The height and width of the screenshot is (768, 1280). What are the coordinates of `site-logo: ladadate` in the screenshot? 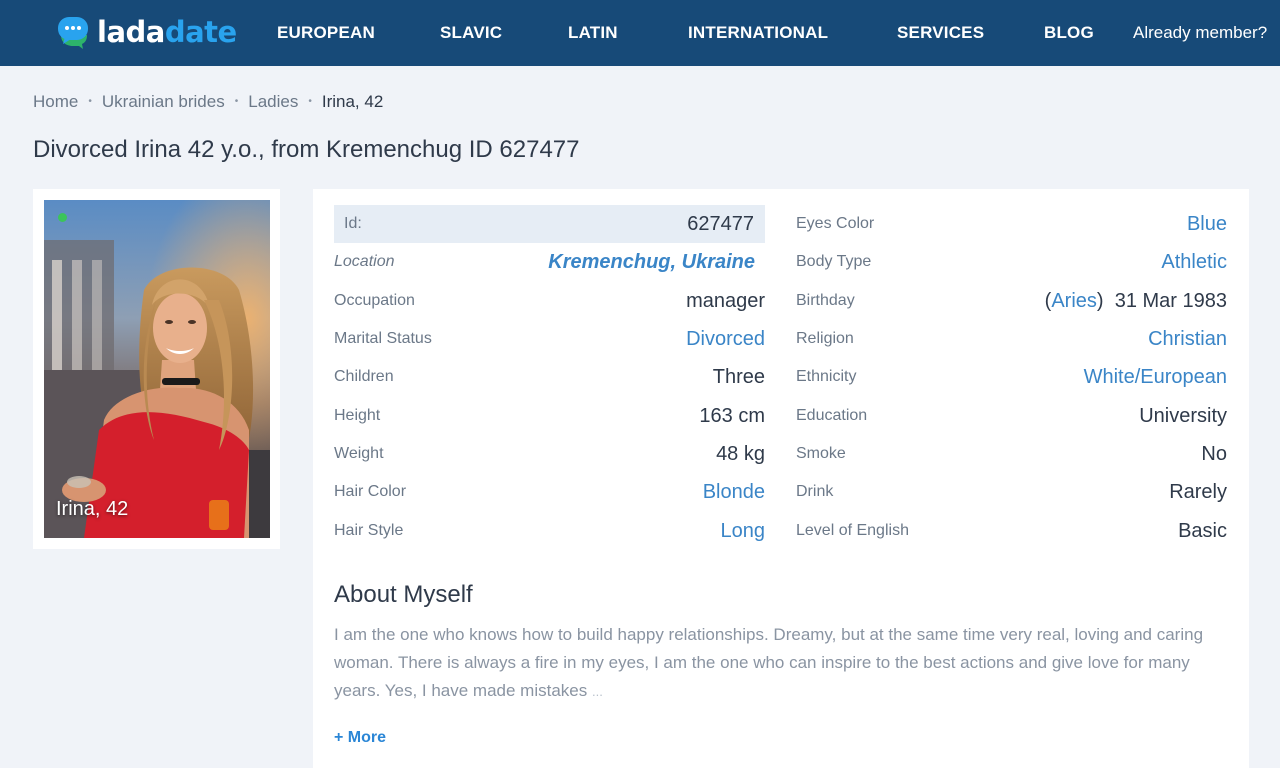 It's located at (147, 32).